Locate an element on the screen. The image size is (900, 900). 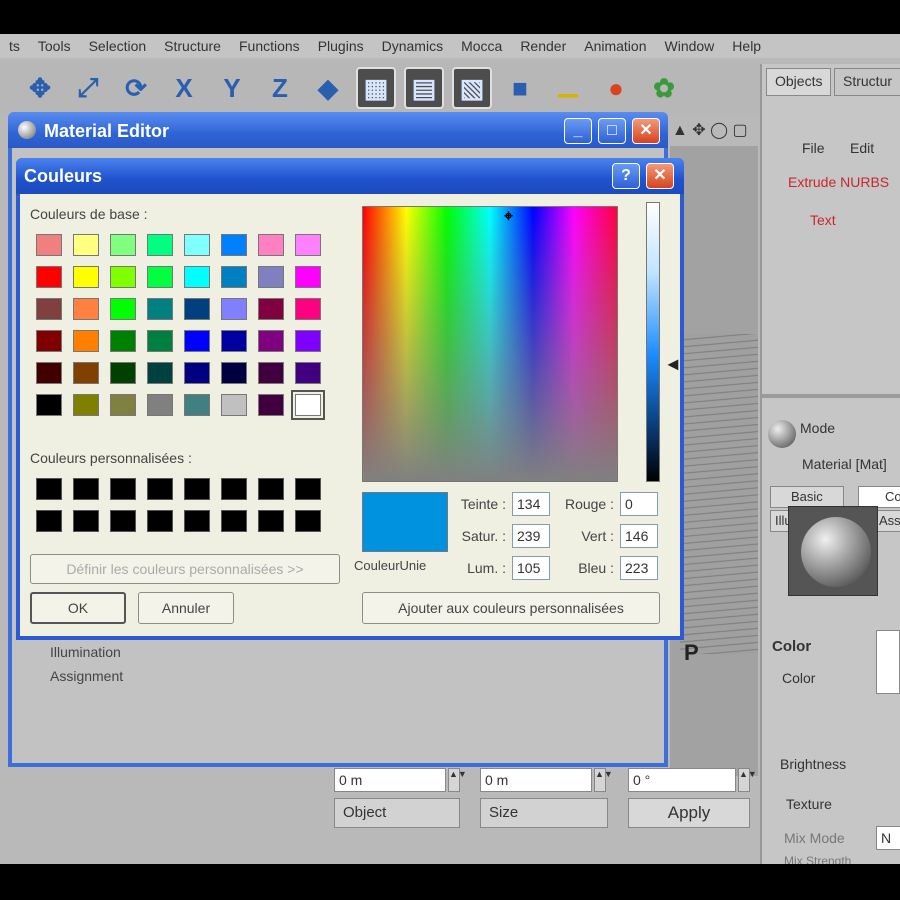
luminance-arrow-icon: ◄ is located at coordinates (673, 364).